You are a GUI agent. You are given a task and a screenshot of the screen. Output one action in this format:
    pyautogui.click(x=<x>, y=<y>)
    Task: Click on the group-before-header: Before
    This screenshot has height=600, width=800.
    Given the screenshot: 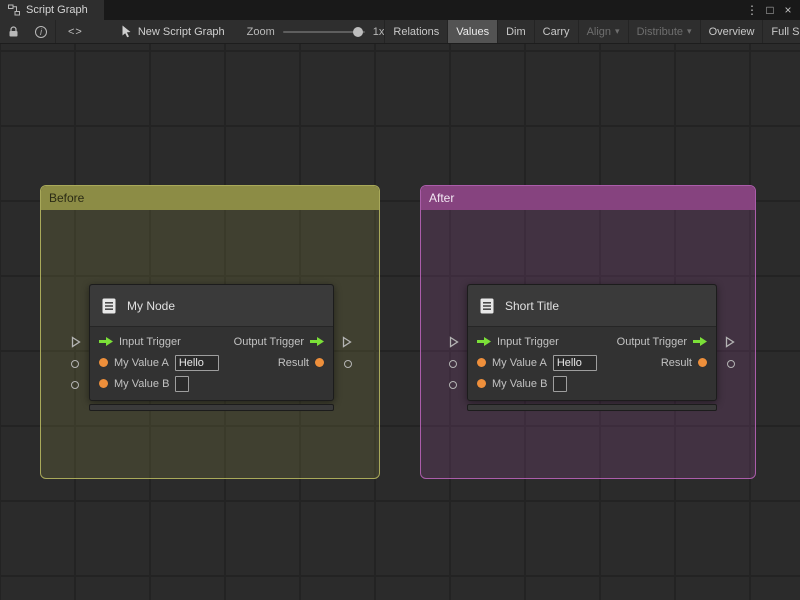 What is the action you would take?
    pyautogui.click(x=210, y=198)
    